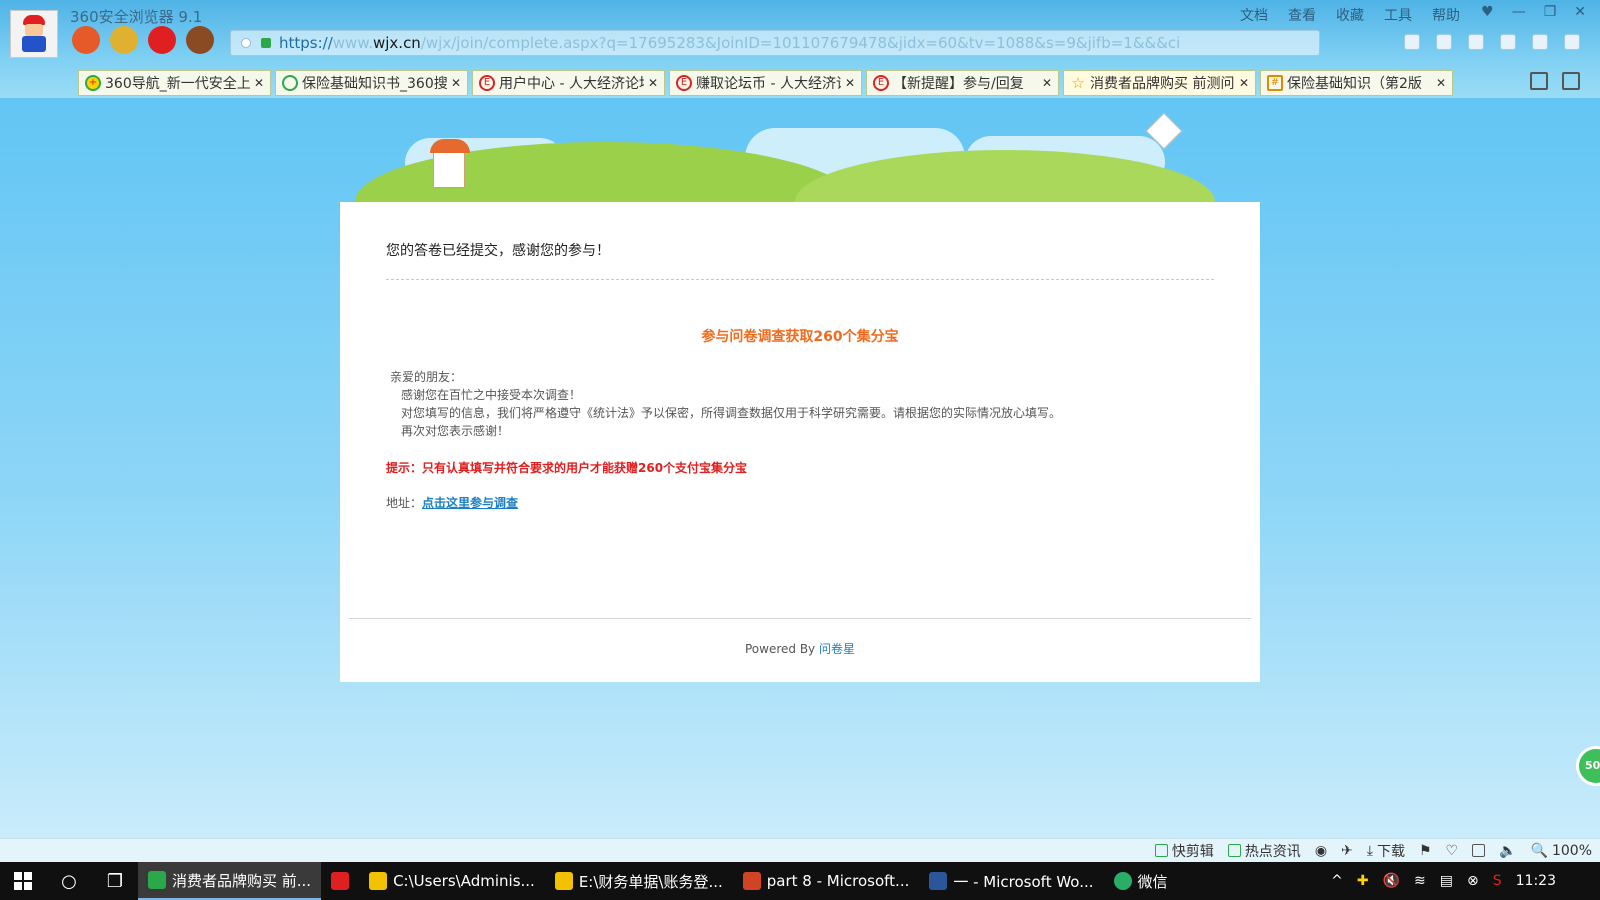 The width and height of the screenshot is (1600, 900). What do you see at coordinates (1452, 851) in the screenshot?
I see `favorite-icon: ♡` at bounding box center [1452, 851].